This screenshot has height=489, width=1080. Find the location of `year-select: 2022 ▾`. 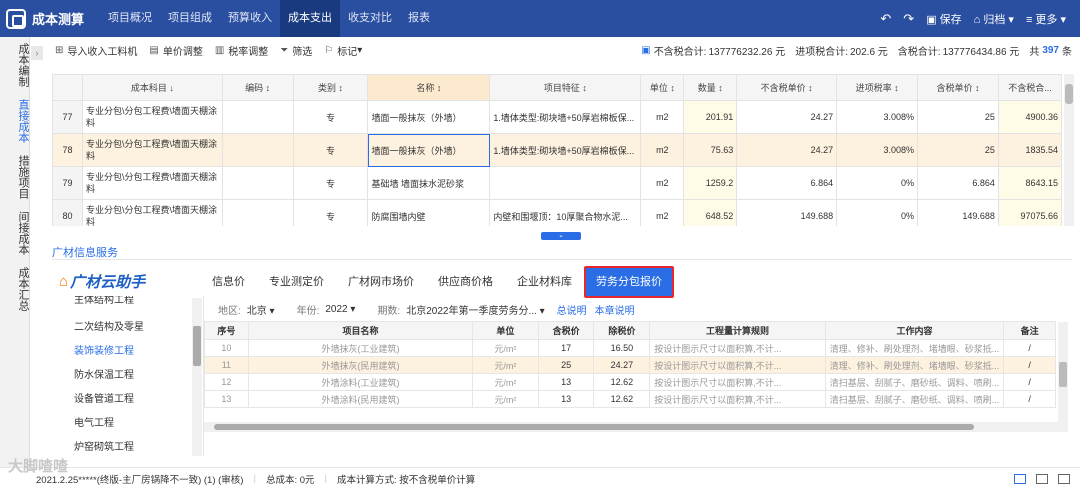

year-select: 2022 ▾ is located at coordinates (340, 309).